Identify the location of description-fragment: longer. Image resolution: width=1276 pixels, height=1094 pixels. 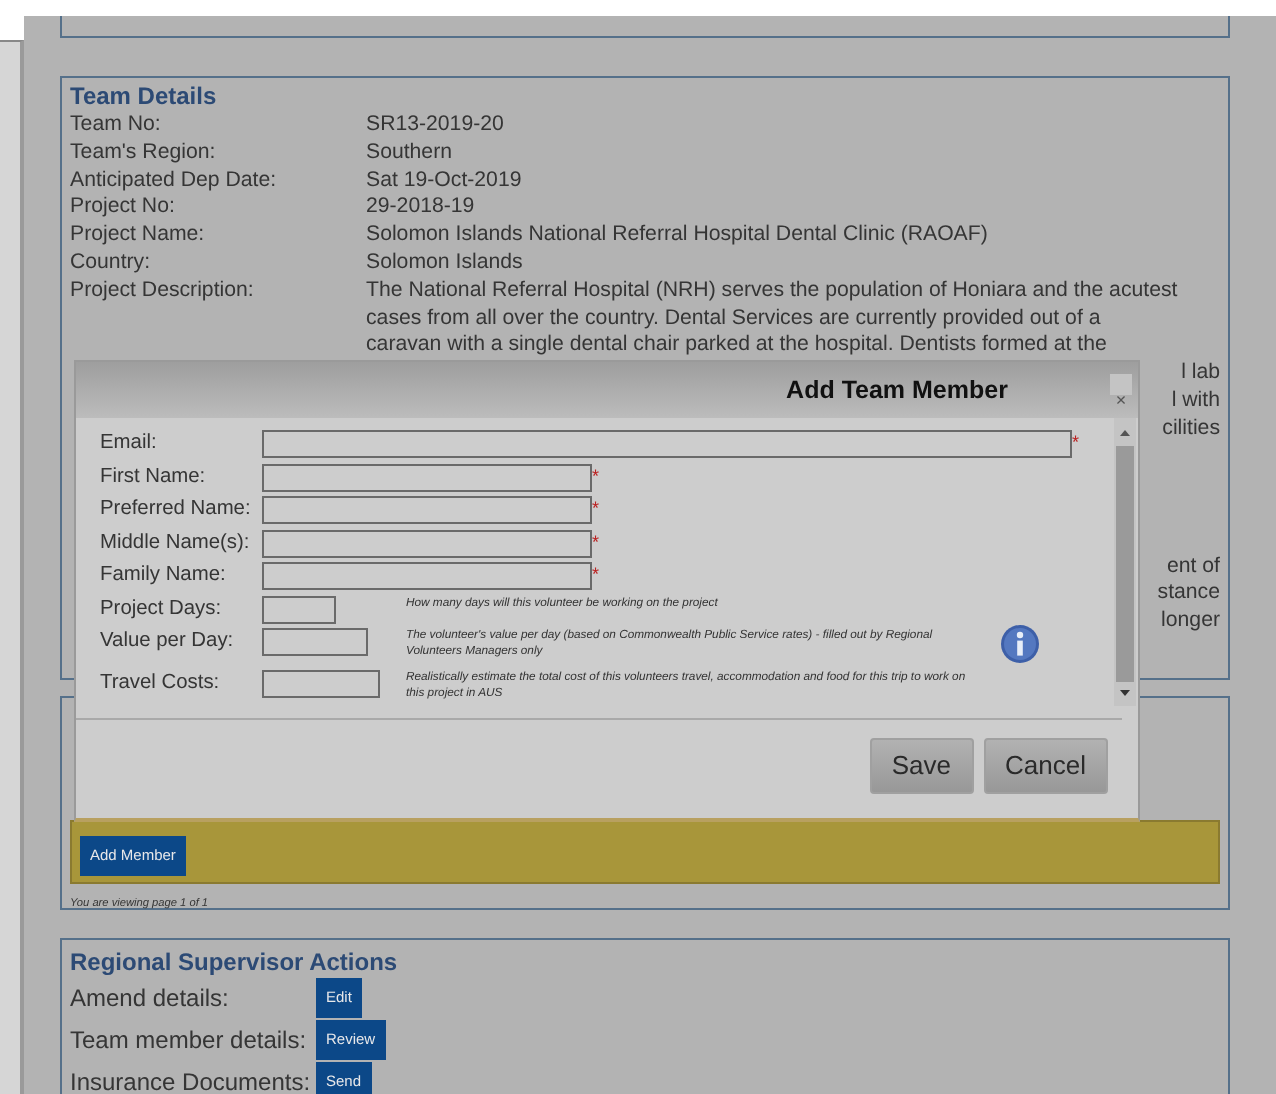
(1190, 620).